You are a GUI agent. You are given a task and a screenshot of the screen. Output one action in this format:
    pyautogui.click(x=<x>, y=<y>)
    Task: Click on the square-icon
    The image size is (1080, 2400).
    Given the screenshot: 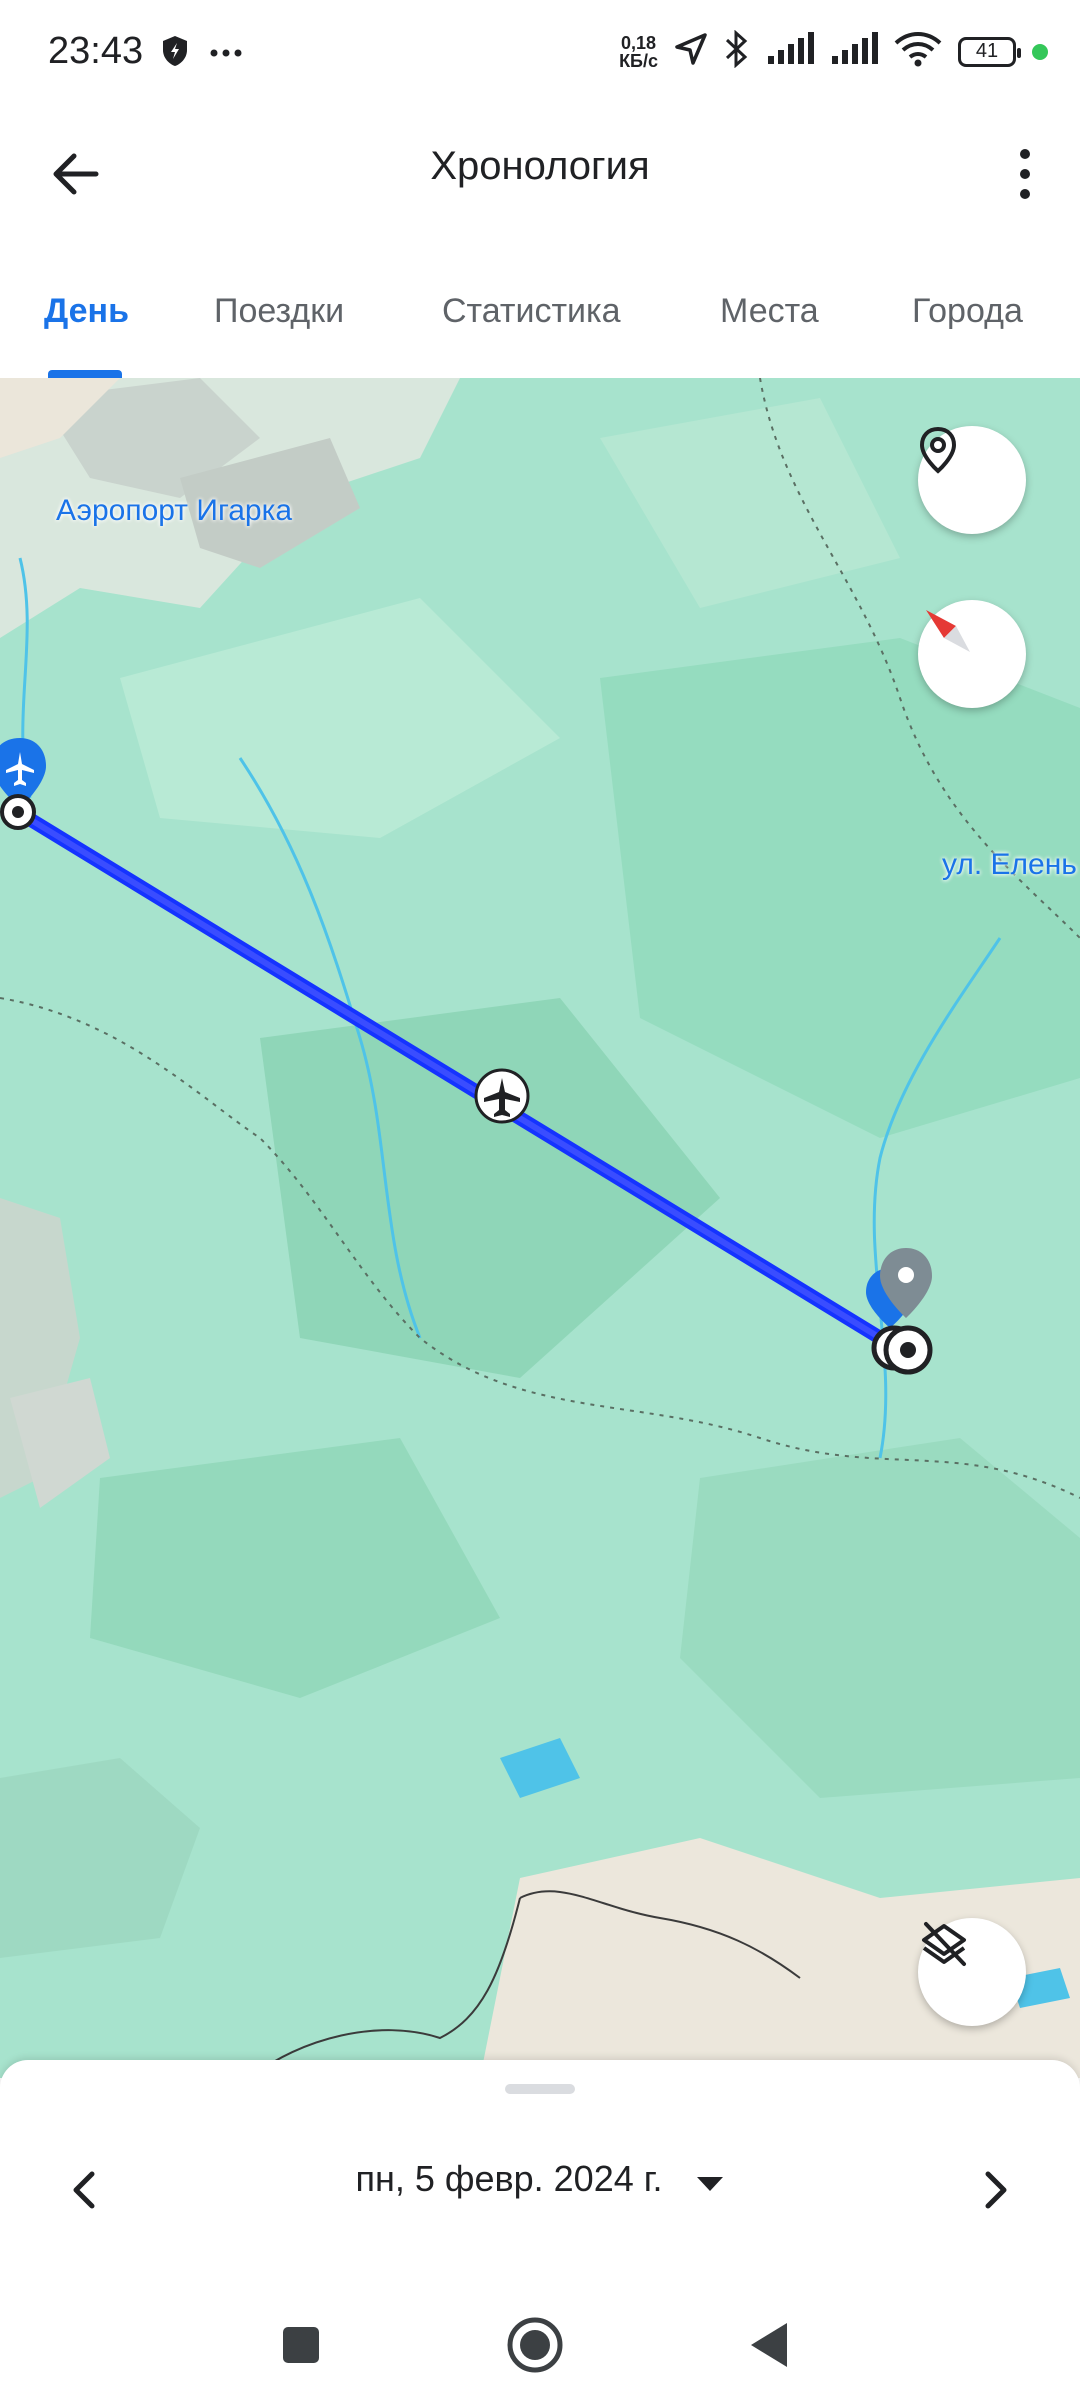 What is the action you would take?
    pyautogui.click(x=301, y=2345)
    